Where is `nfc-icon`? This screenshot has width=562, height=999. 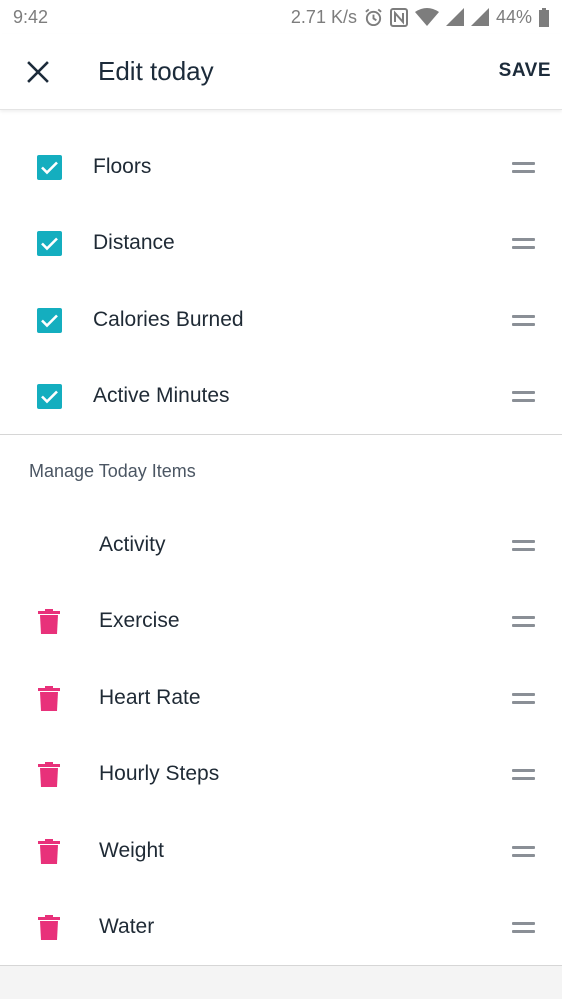
nfc-icon is located at coordinates (398, 17).